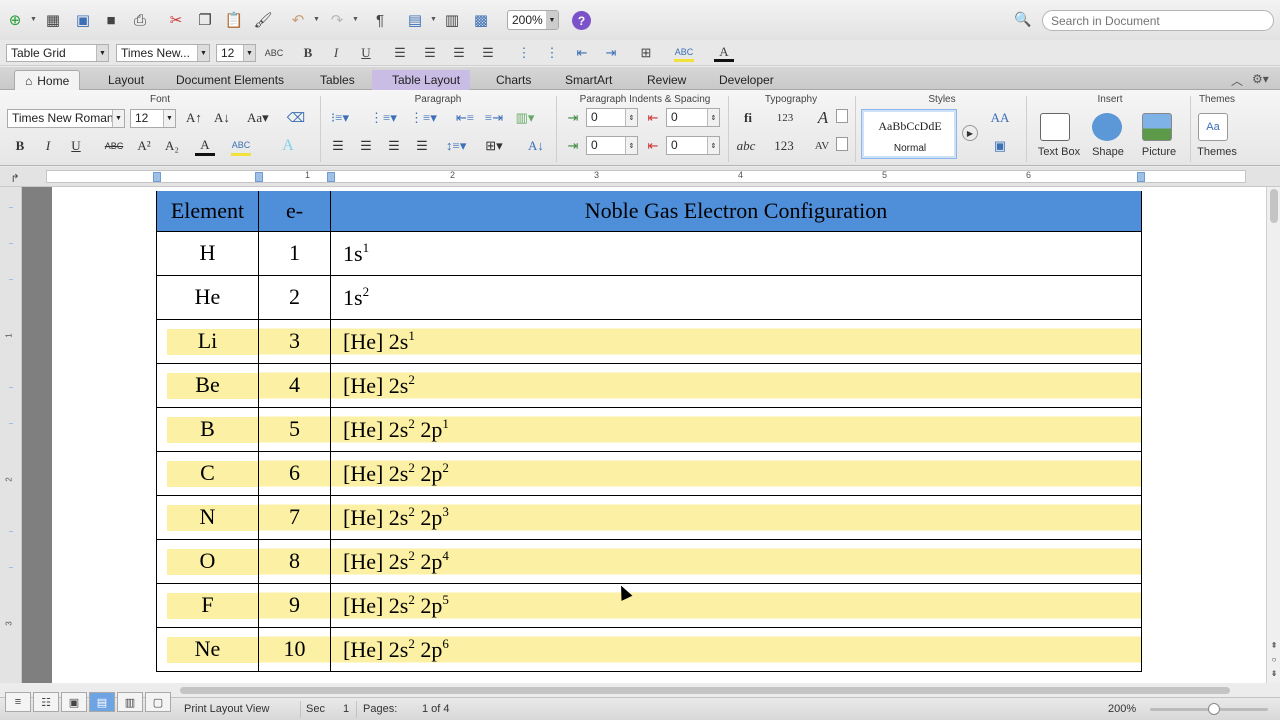  I want to click on next-style-icon: ▶, so click(970, 133).